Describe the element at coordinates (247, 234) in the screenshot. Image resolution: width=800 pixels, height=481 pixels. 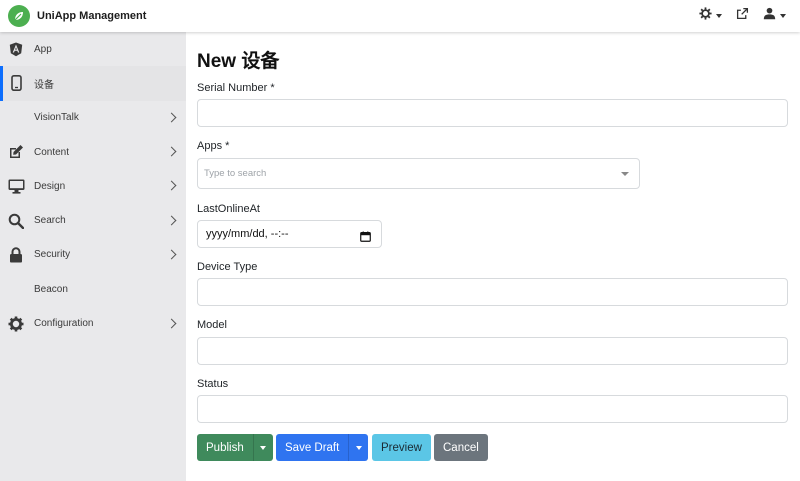
I see `date-value: yyyy/mm/dd, --:--` at that location.